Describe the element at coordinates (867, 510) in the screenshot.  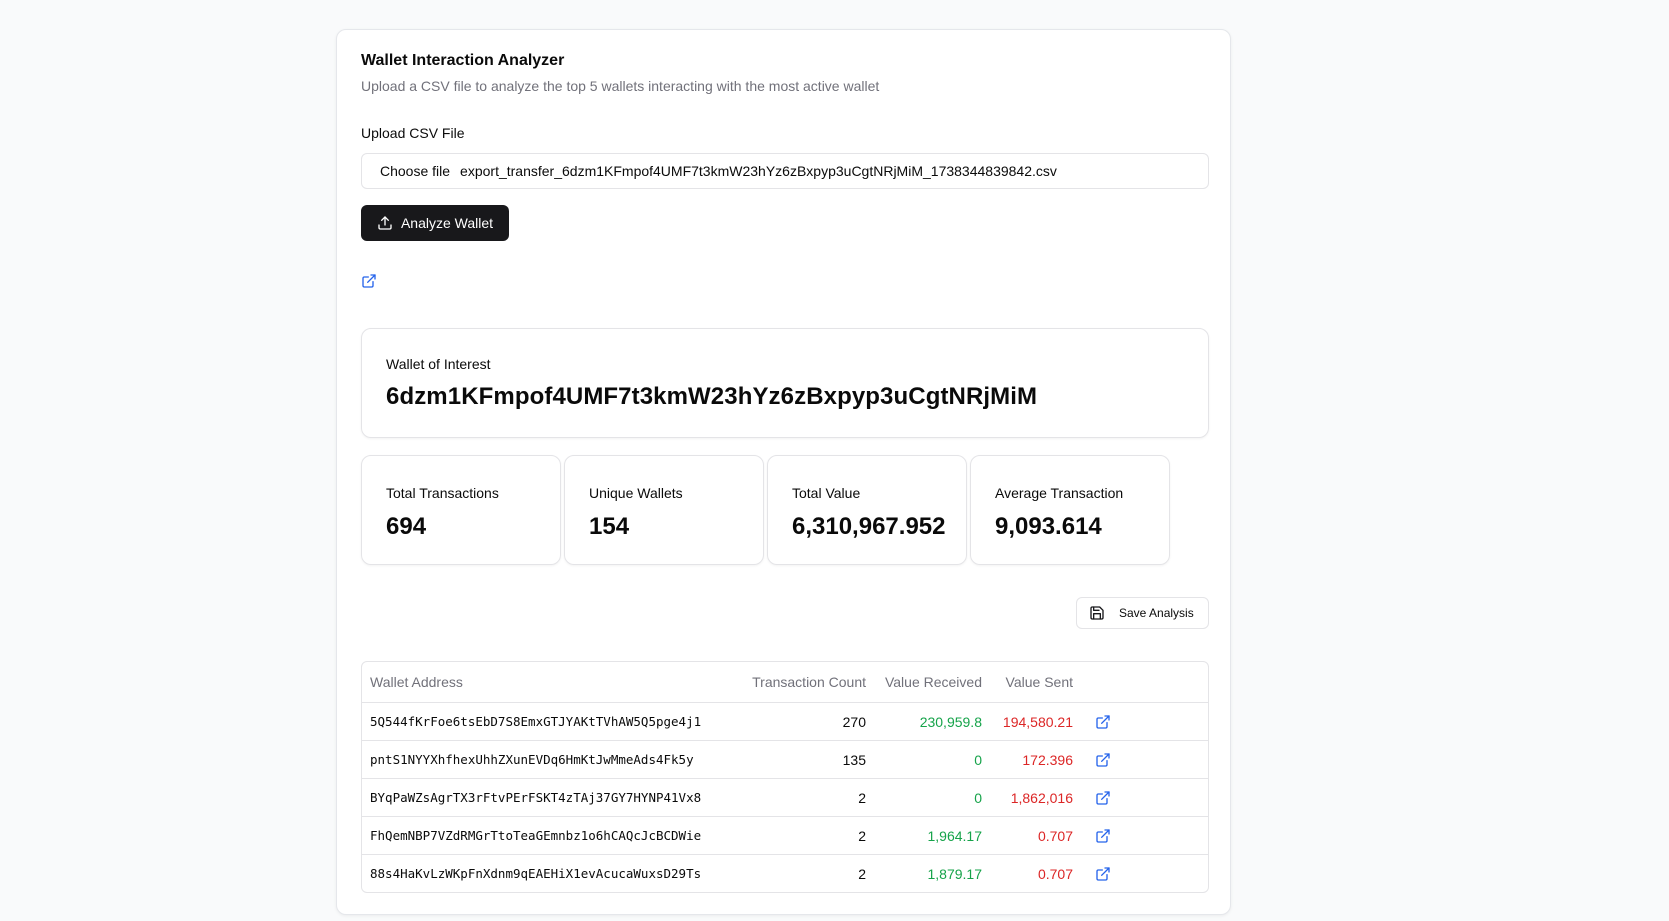
I see `stat-card-total-value: Total Value 6,310,967.952` at that location.